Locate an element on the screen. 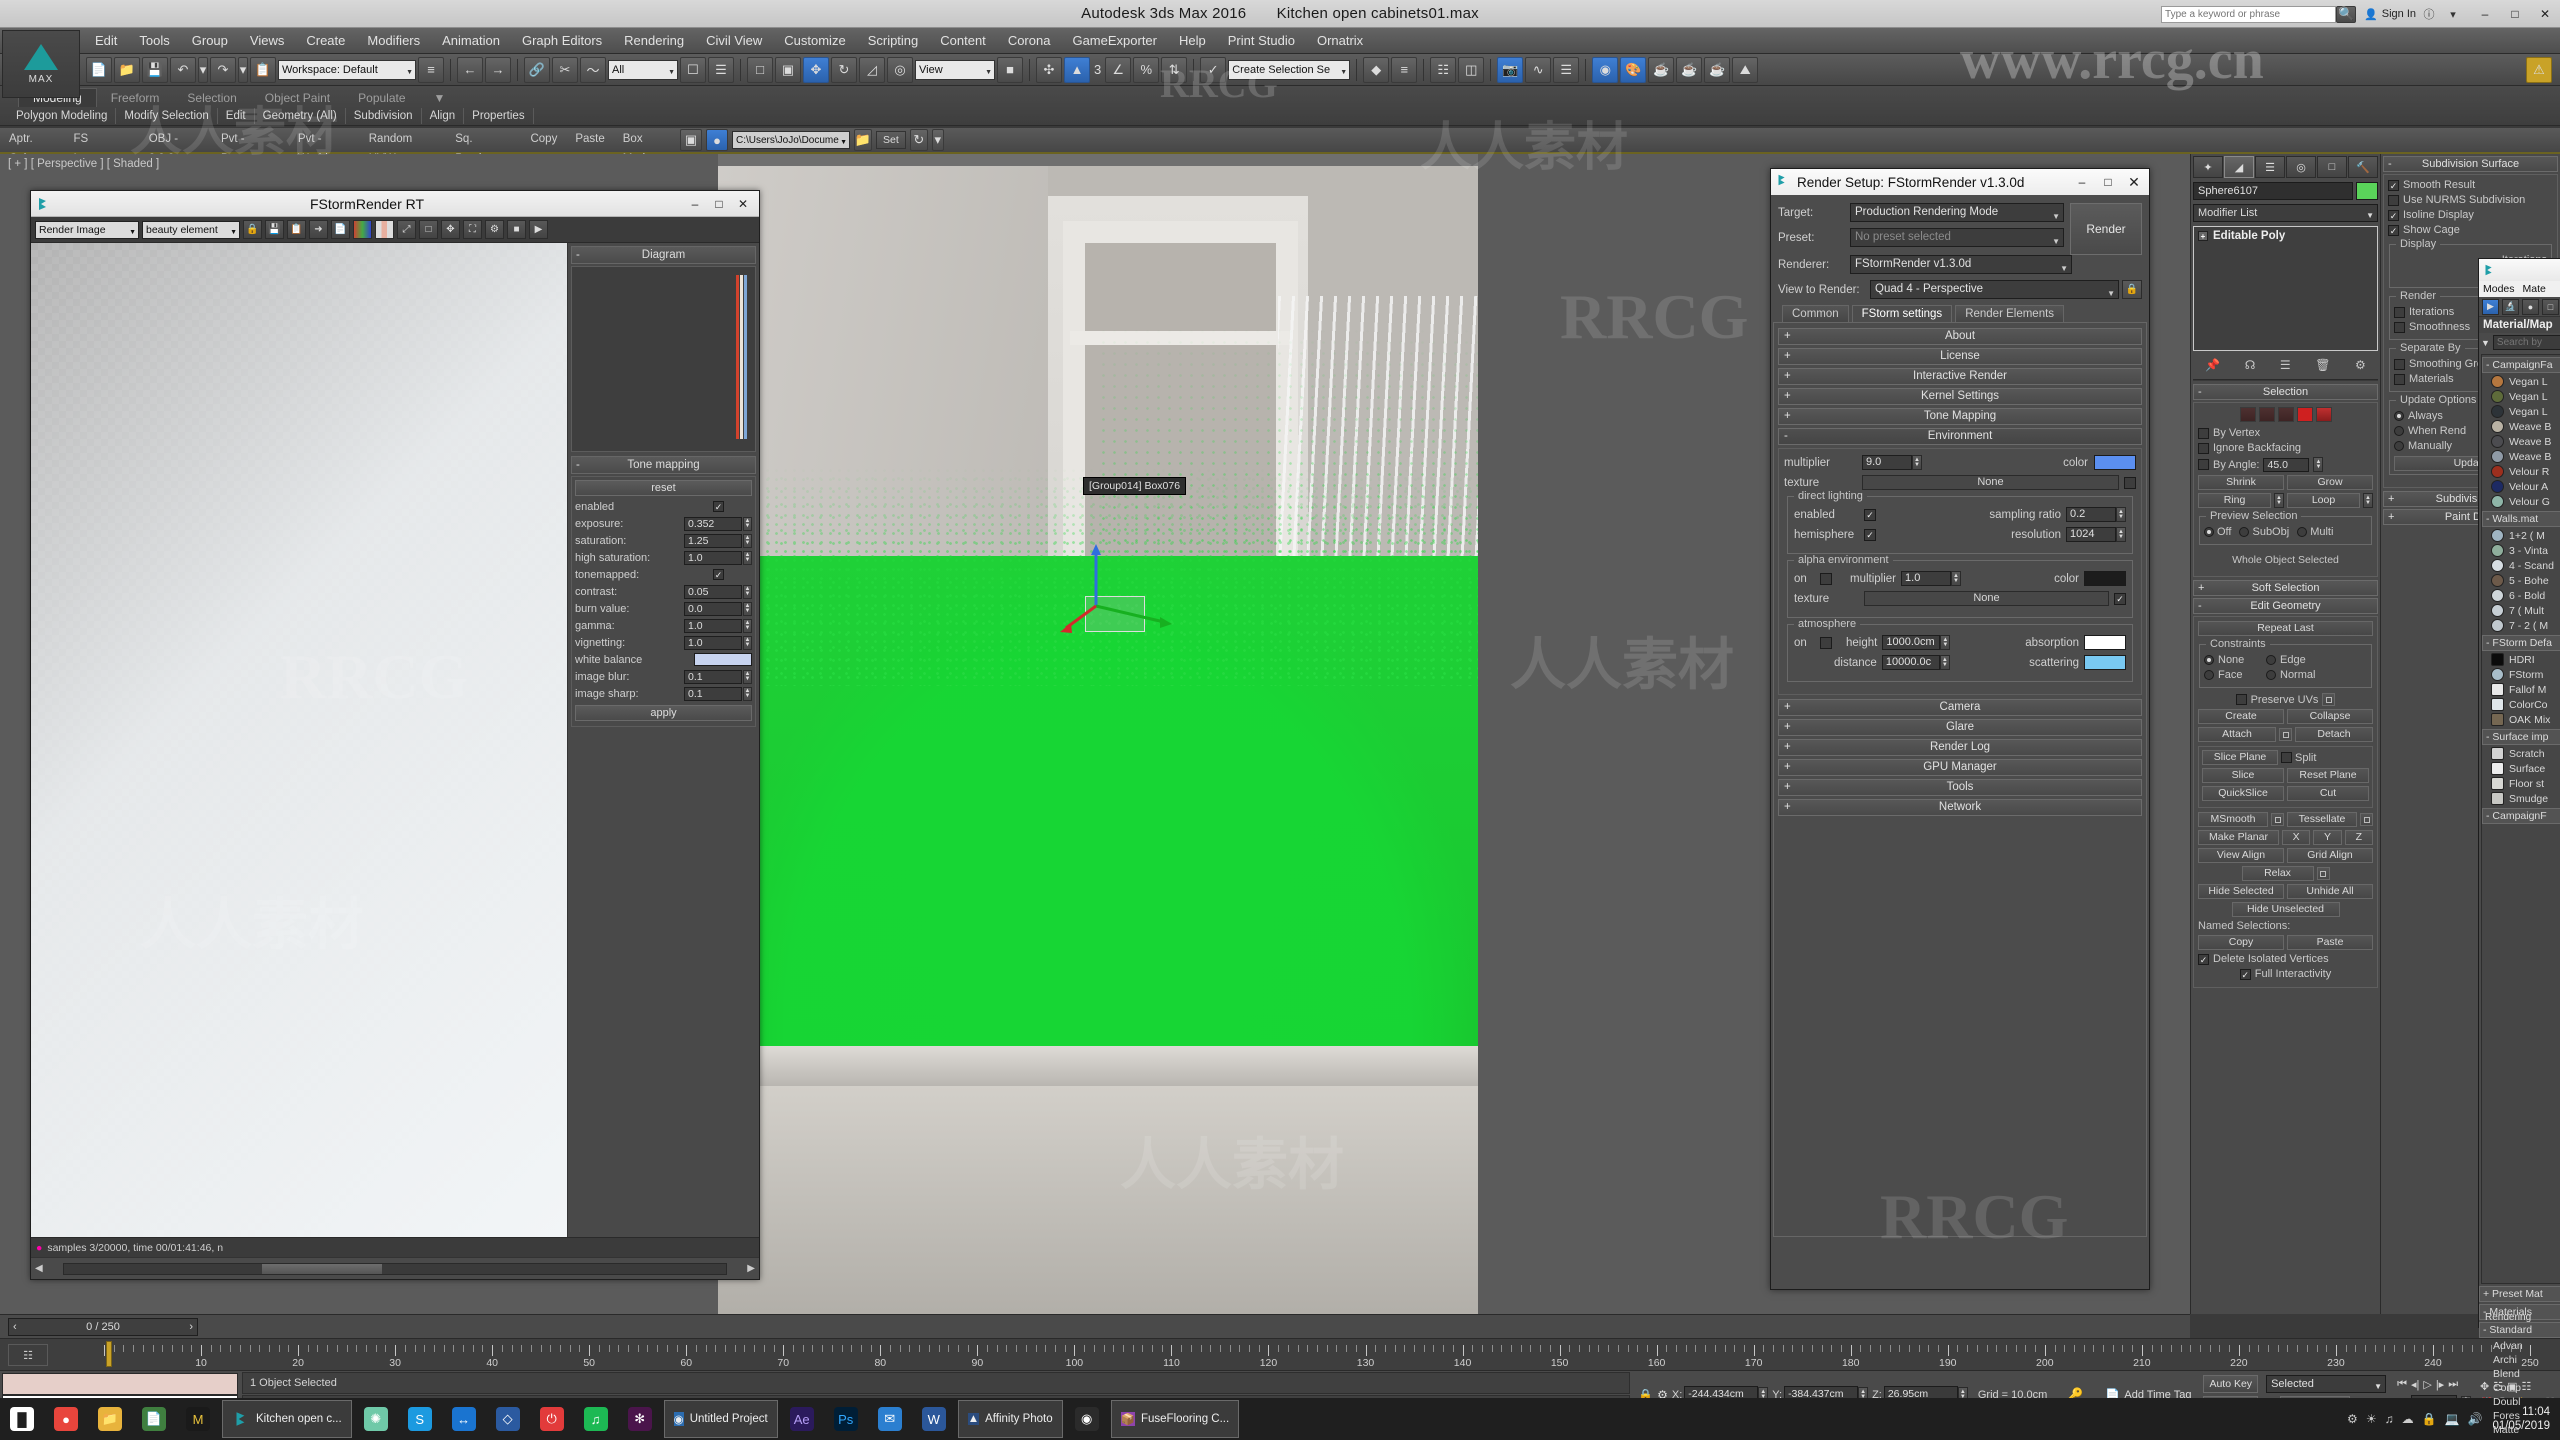 The image size is (2560, 1440). tone-mapping-rollout-header: - Tone mapping is located at coordinates (663, 465).